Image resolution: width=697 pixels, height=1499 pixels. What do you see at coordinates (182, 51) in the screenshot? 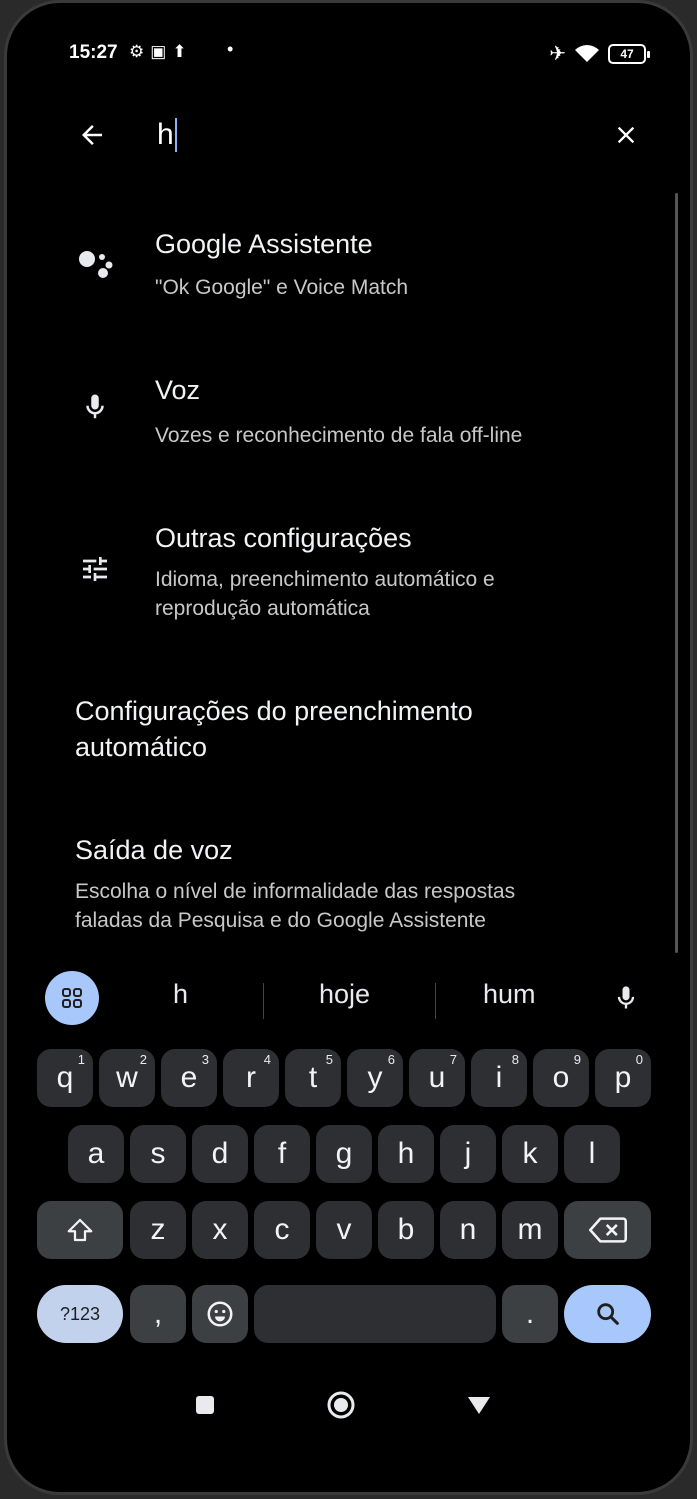
I see `upload-icon: ⬆` at bounding box center [182, 51].